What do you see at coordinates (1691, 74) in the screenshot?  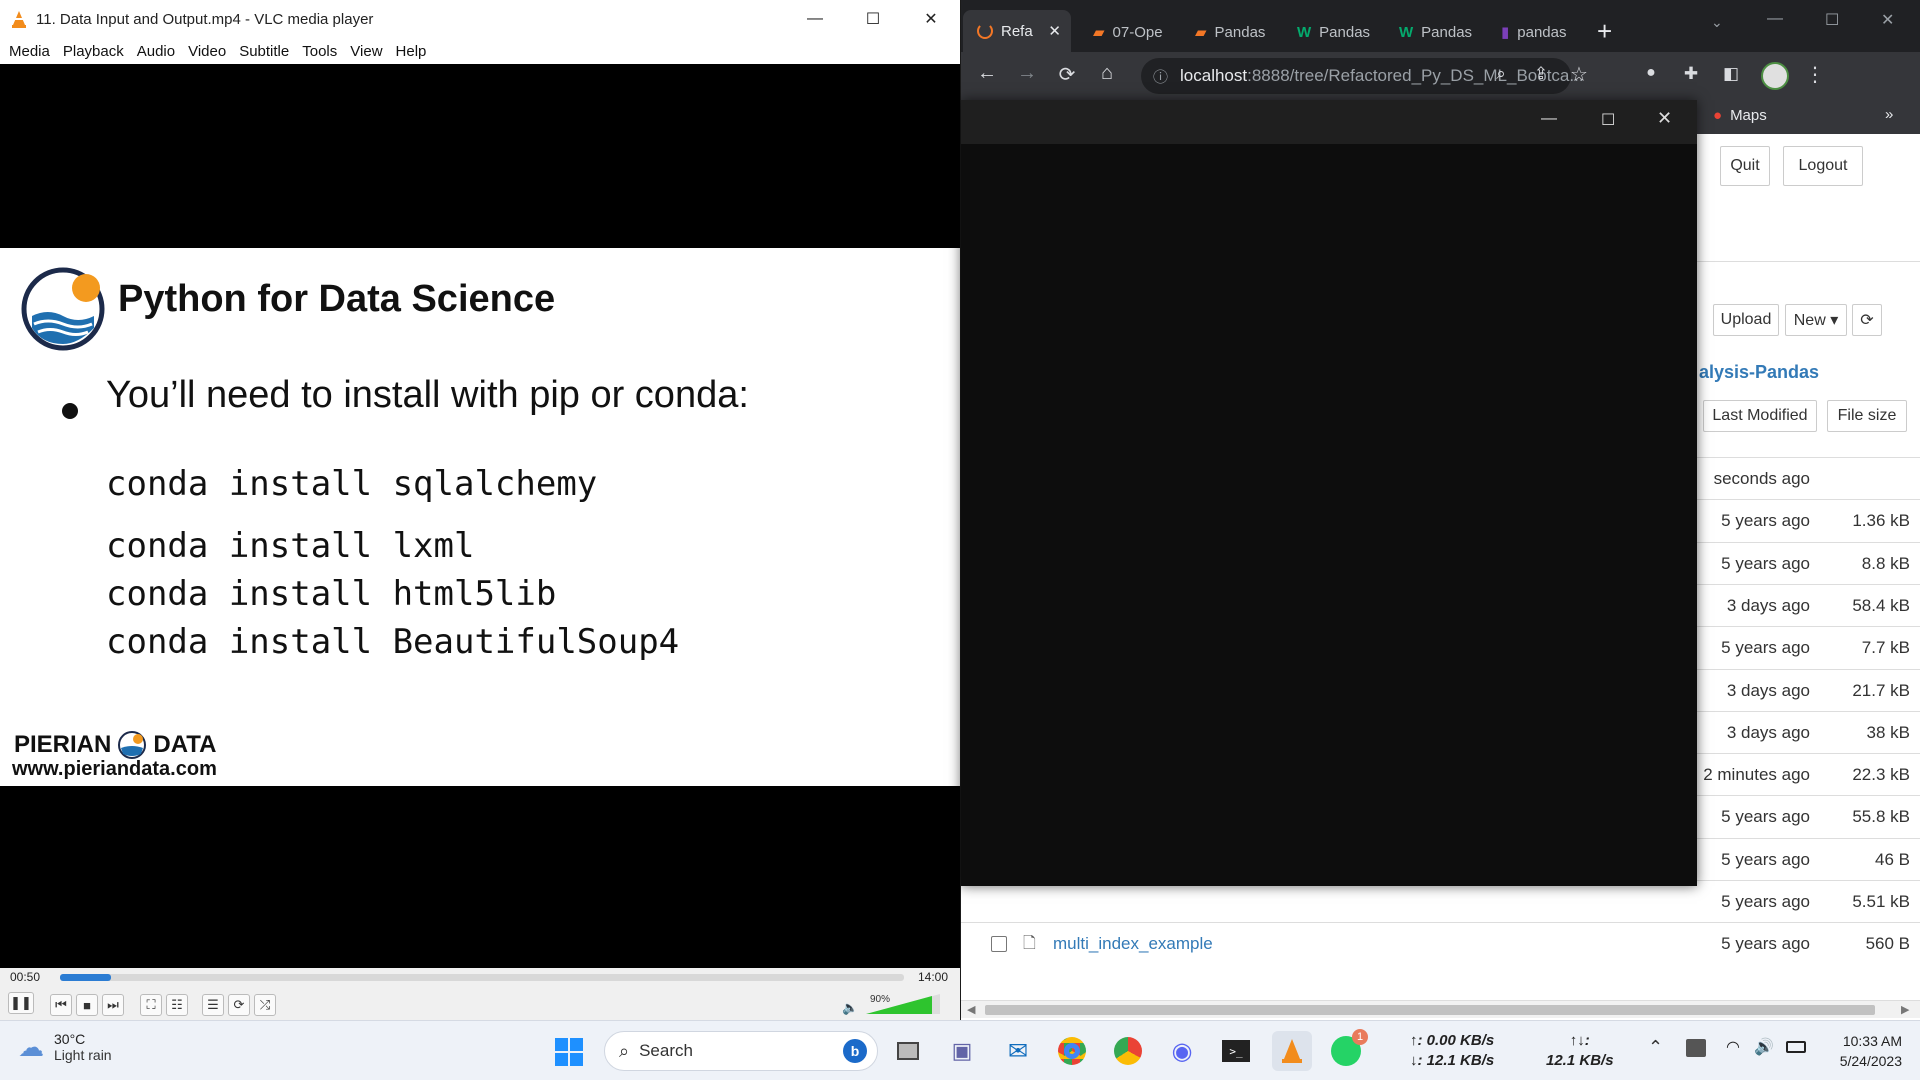 I see `extensions-puzzle-icon: ✚` at bounding box center [1691, 74].